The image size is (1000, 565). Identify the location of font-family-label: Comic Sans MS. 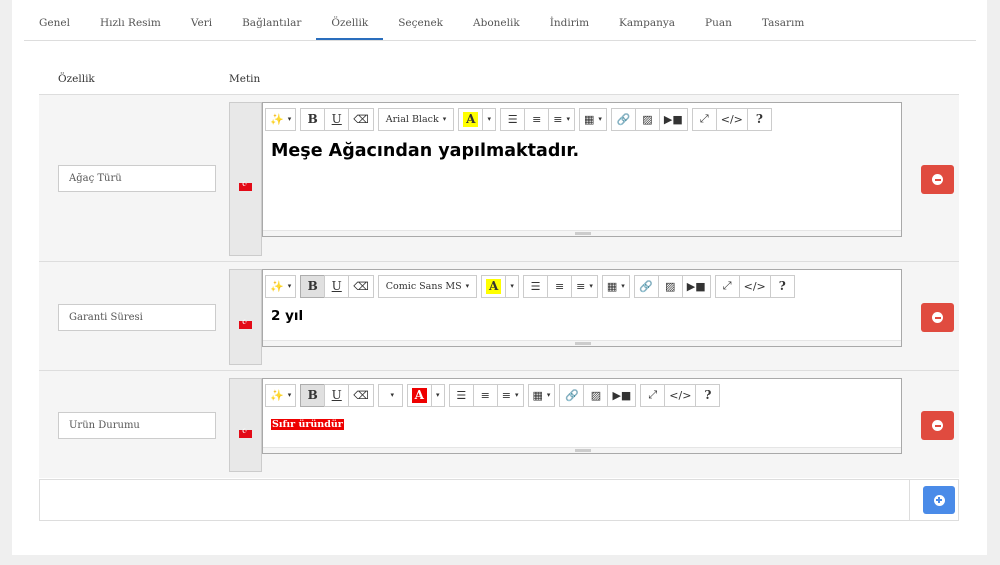
(423, 286).